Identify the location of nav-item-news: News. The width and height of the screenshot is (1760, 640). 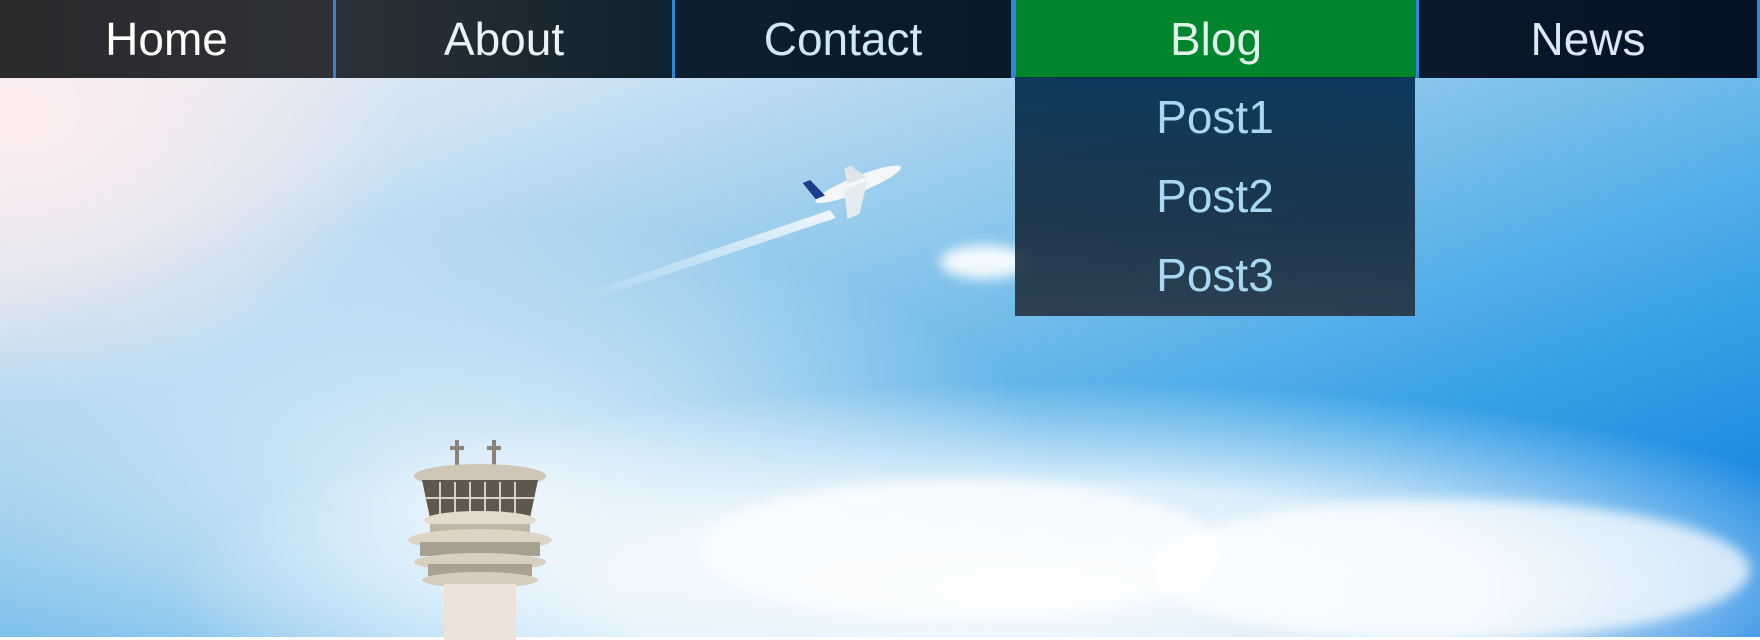
(1589, 39).